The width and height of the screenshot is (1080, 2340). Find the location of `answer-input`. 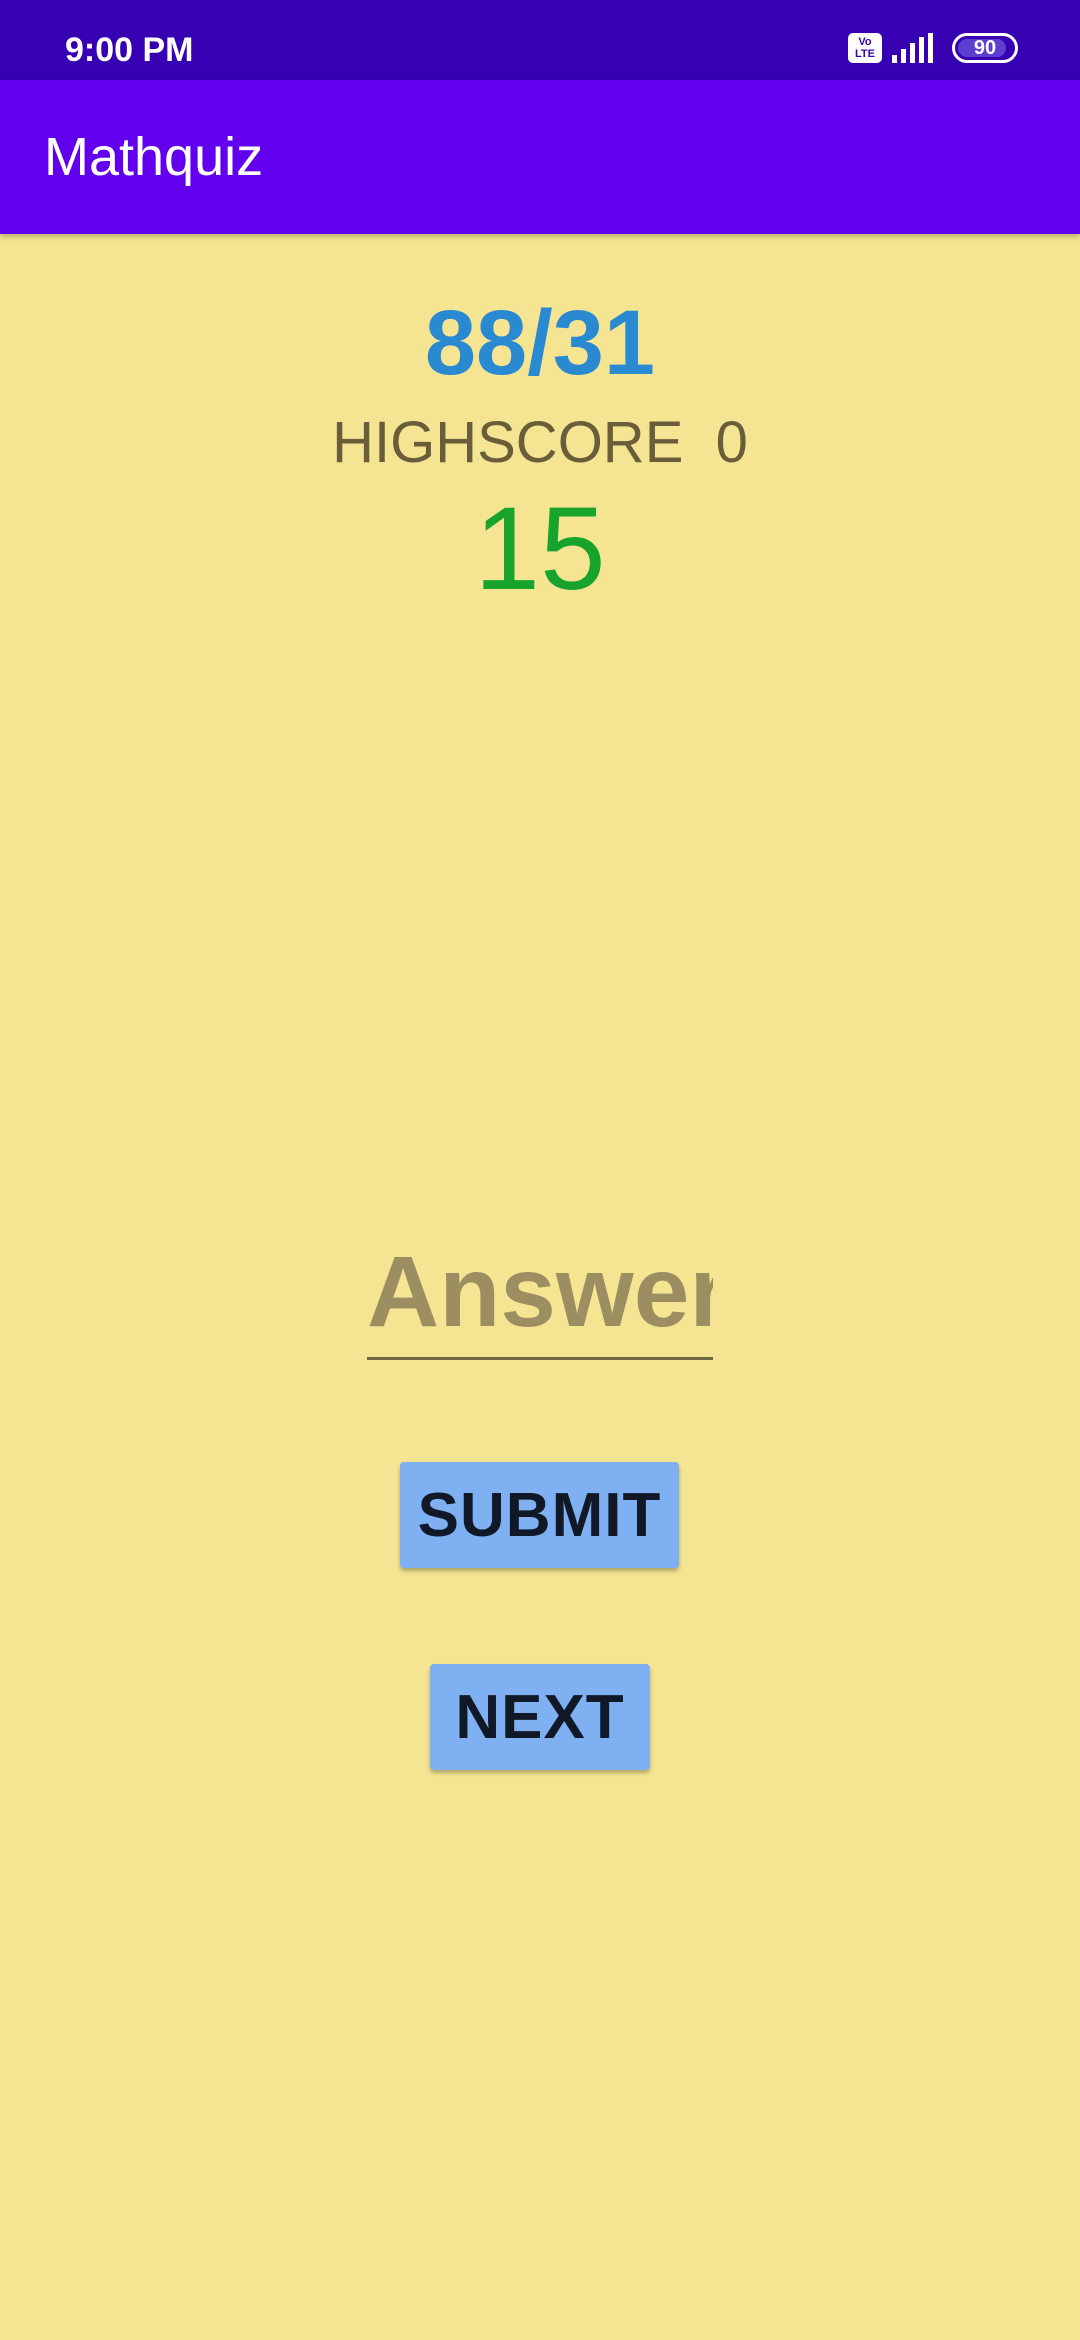

answer-input is located at coordinates (540, 1294).